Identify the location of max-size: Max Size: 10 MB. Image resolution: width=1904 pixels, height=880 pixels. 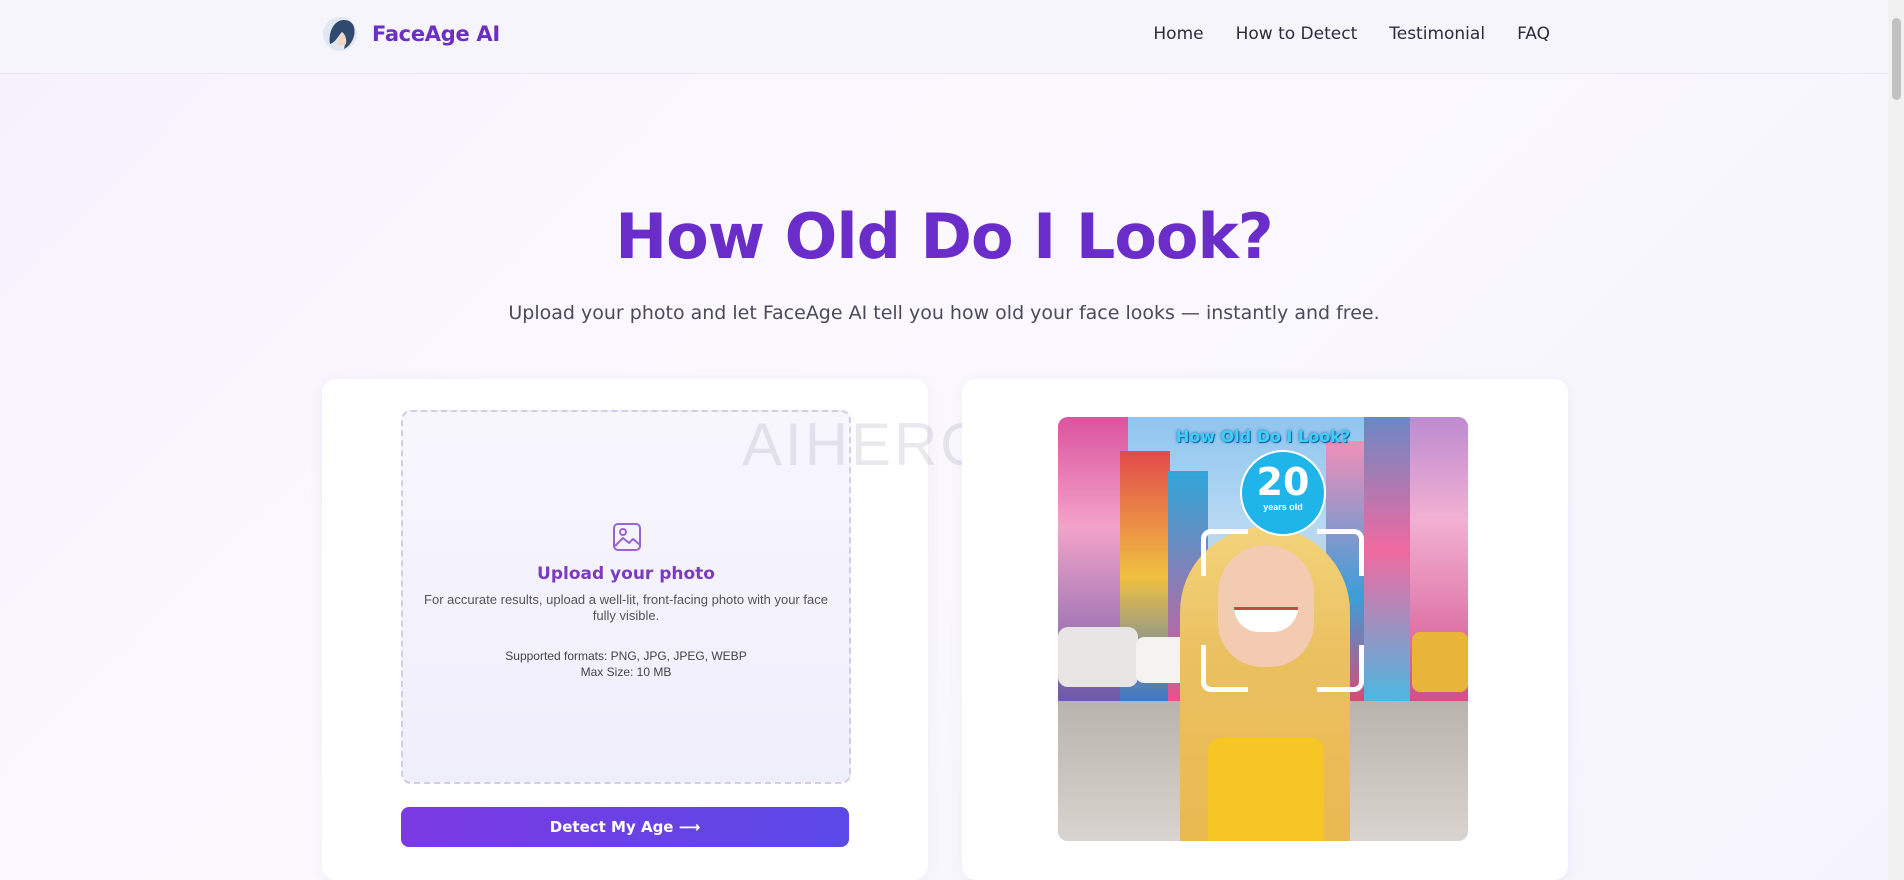
(626, 672).